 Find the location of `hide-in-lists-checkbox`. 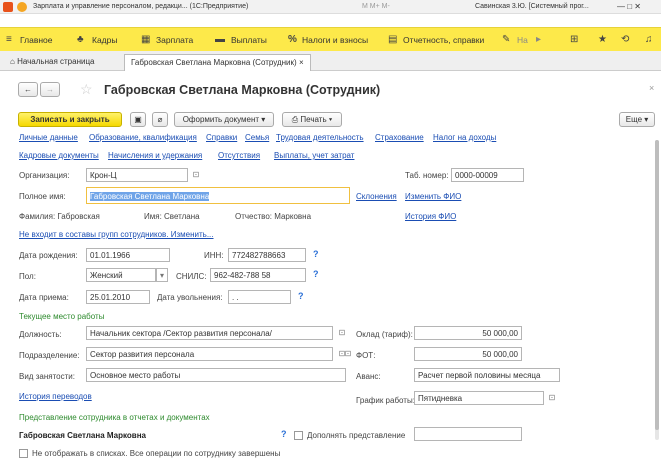

hide-in-lists-checkbox is located at coordinates (23, 453).